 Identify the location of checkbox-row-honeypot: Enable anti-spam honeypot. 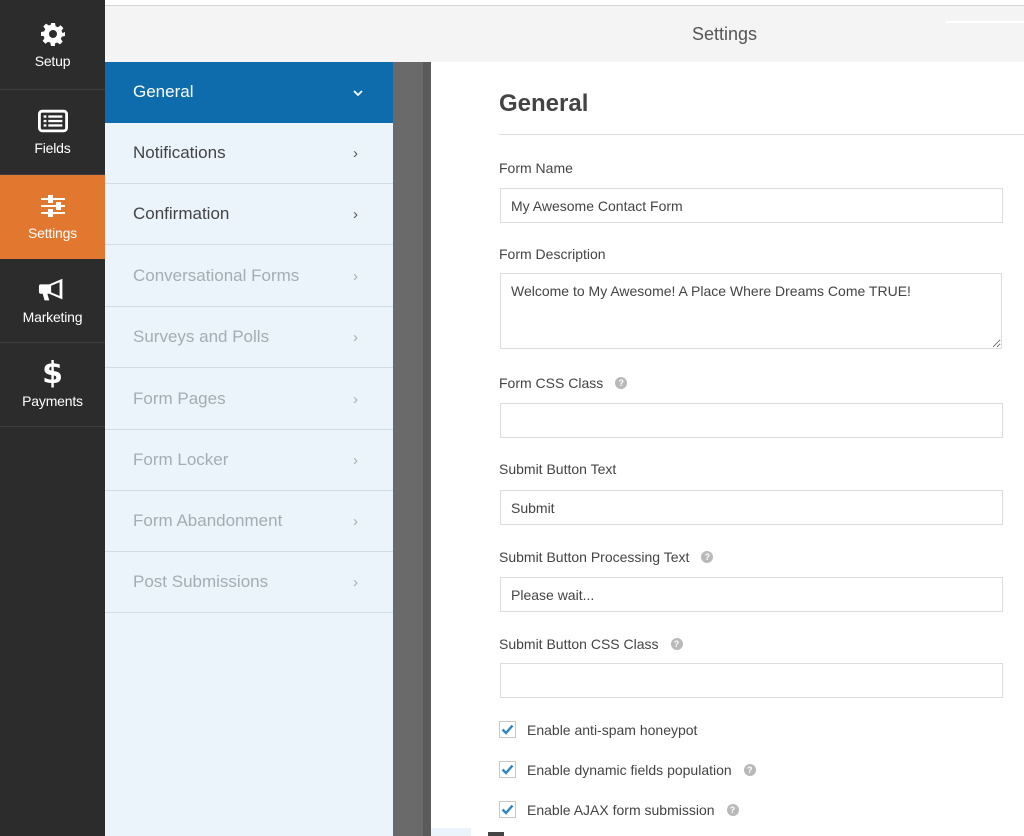
(598, 729).